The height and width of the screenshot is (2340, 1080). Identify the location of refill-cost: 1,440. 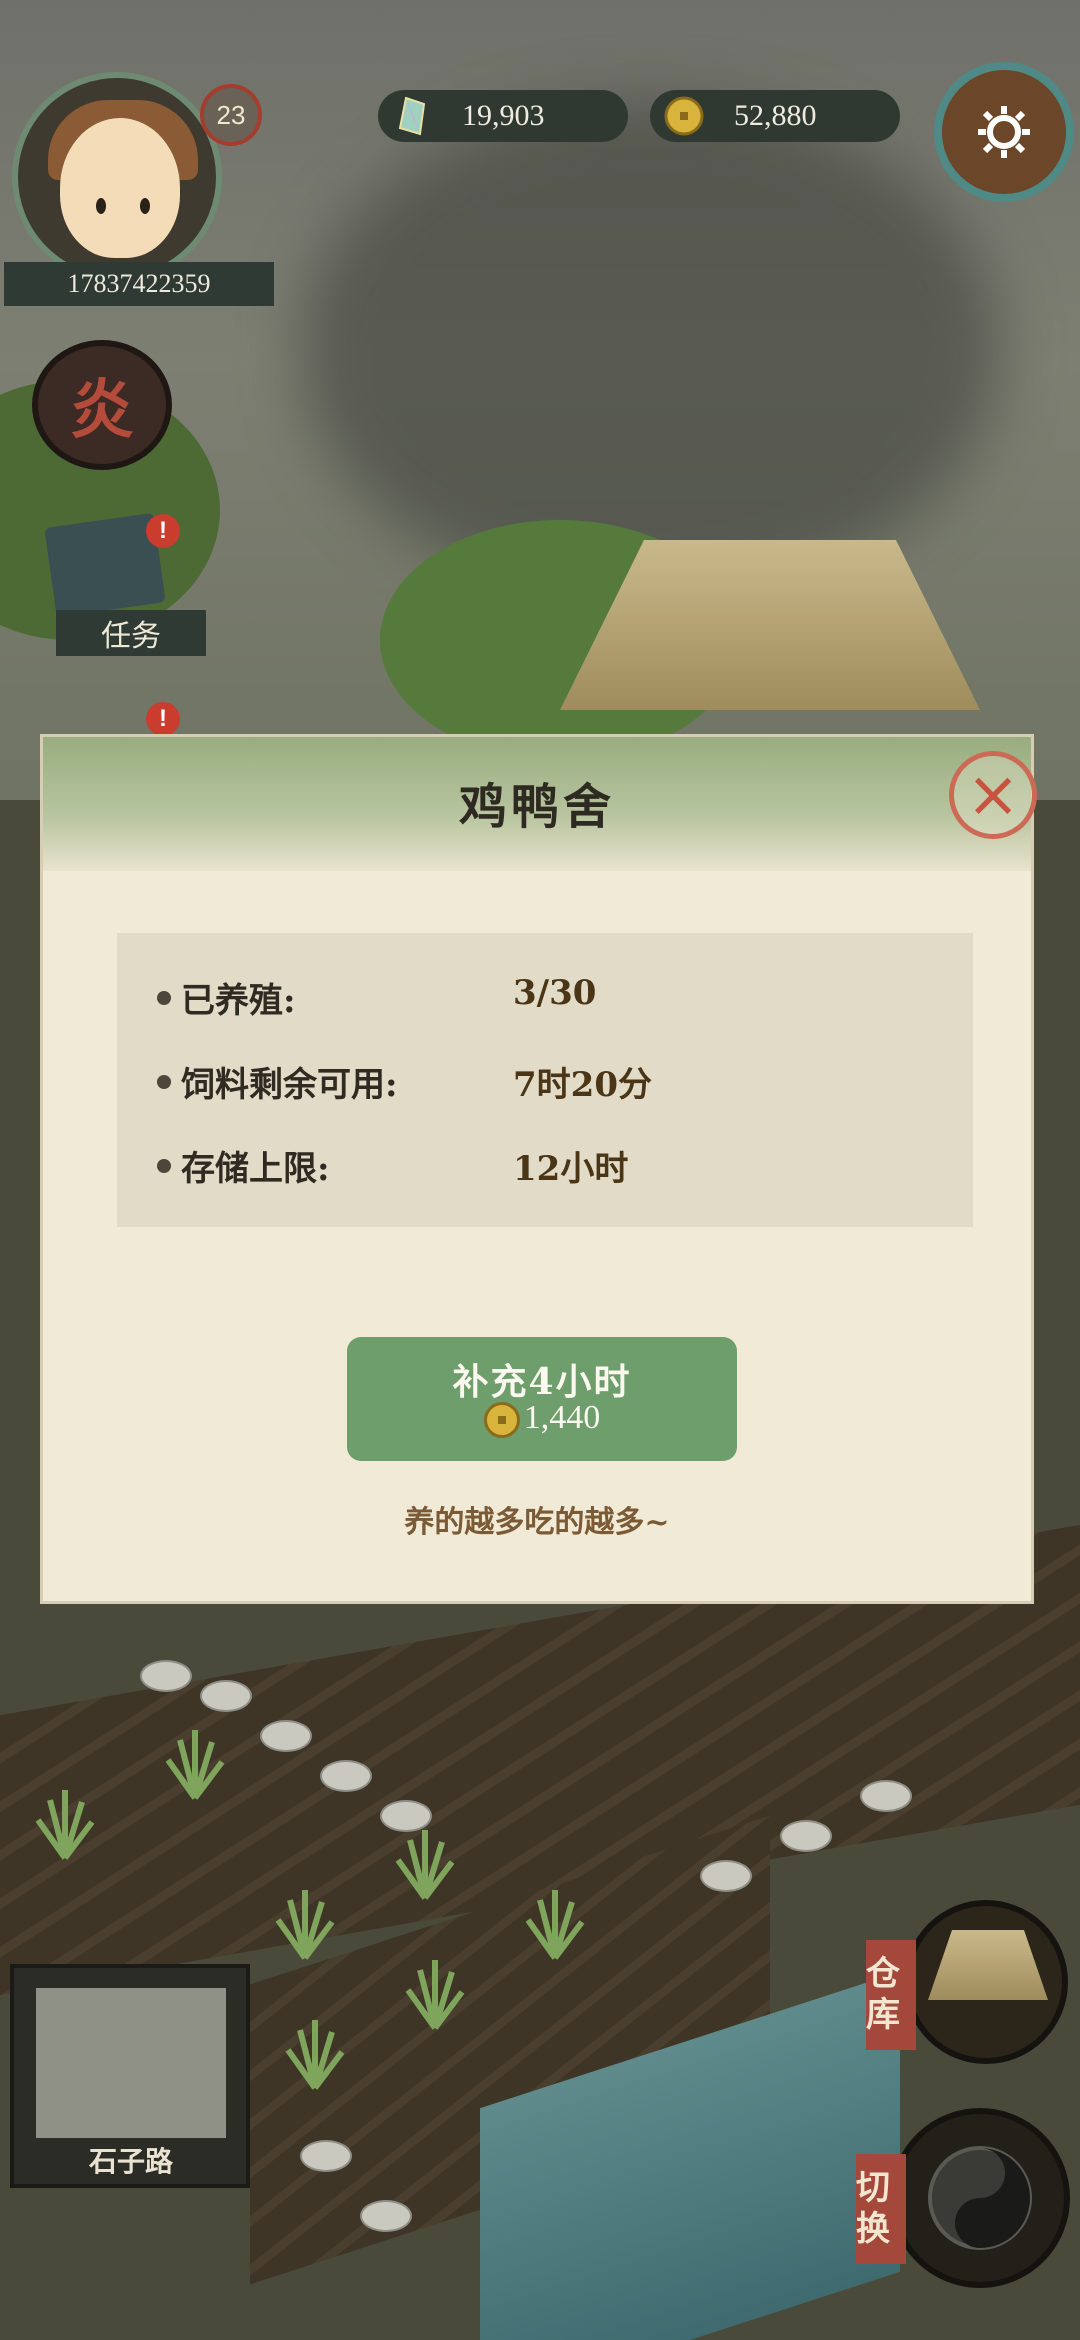
(542, 1419).